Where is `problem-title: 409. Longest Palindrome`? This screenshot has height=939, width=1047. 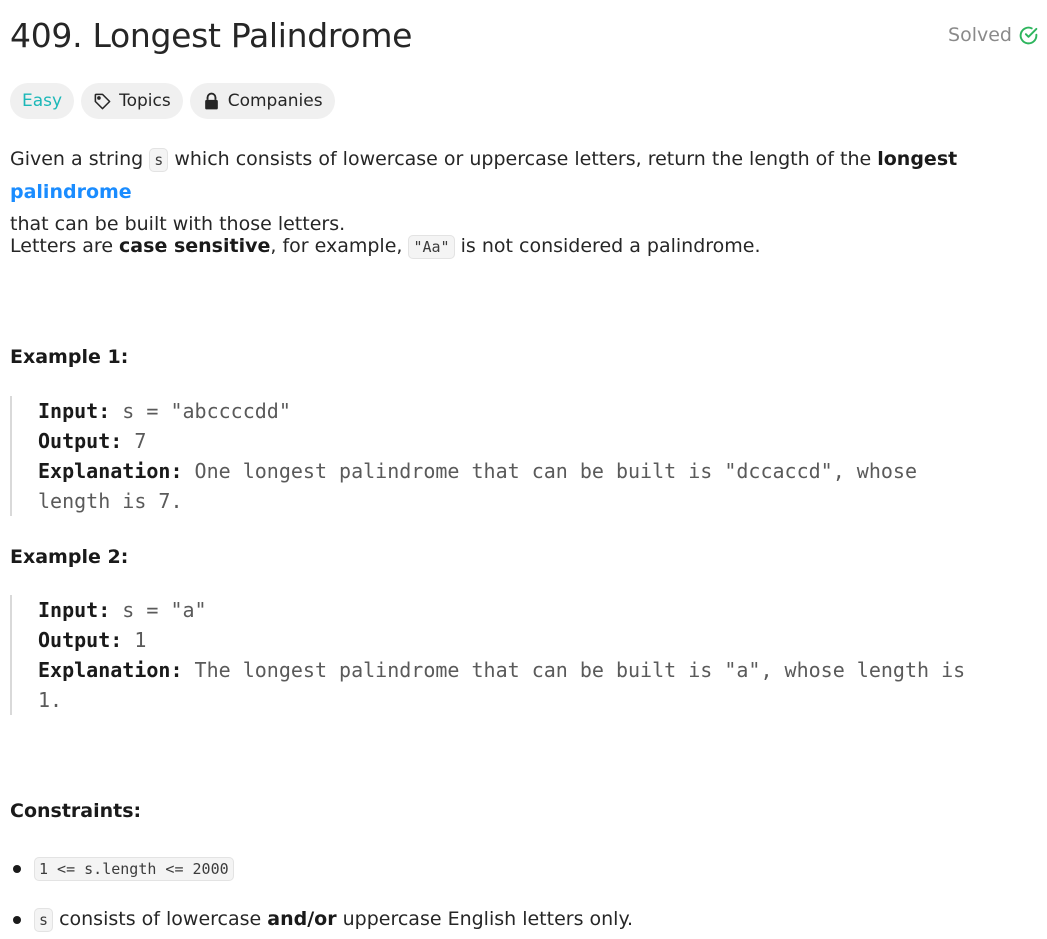 problem-title: 409. Longest Palindrome is located at coordinates (211, 35).